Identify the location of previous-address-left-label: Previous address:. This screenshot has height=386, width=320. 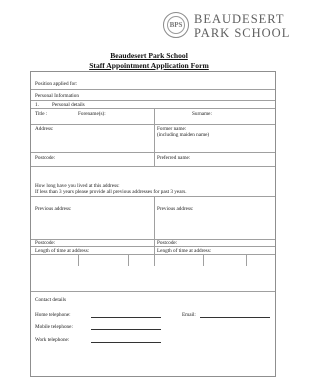
(53, 209).